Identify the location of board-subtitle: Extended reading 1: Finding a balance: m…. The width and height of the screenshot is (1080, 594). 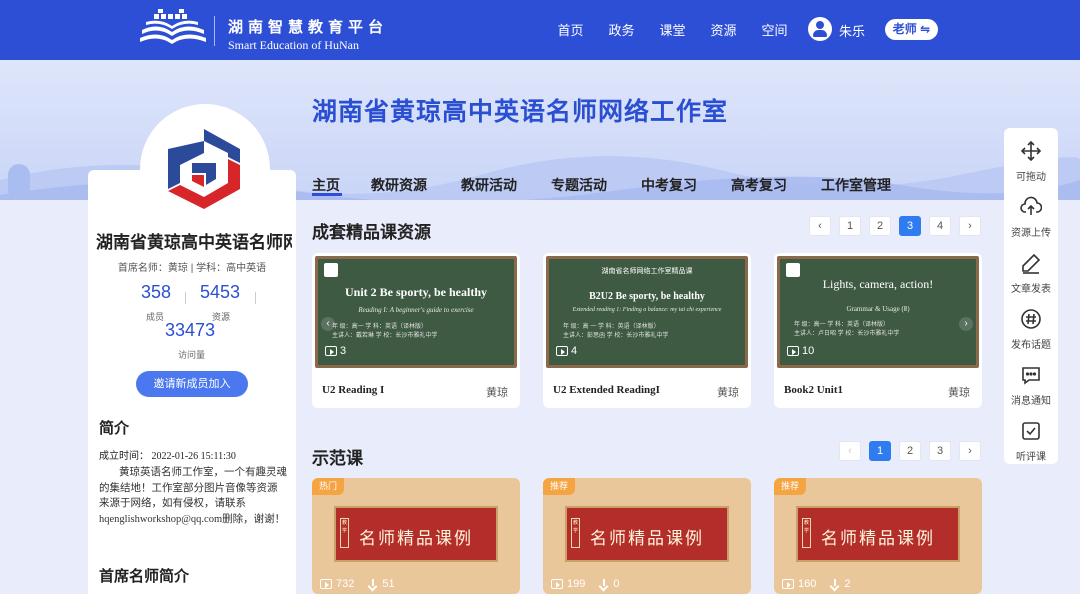
(647, 310).